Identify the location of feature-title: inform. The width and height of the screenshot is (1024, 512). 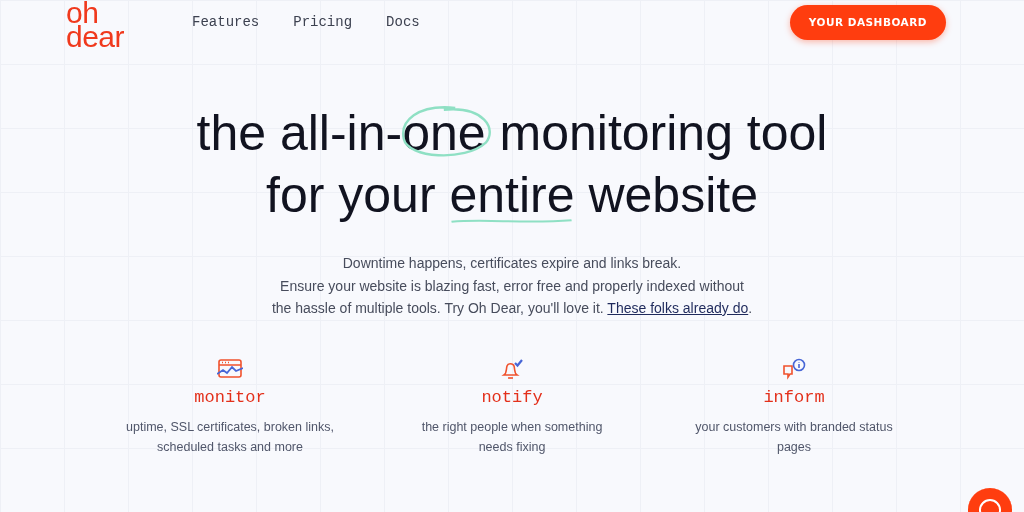
(794, 397).